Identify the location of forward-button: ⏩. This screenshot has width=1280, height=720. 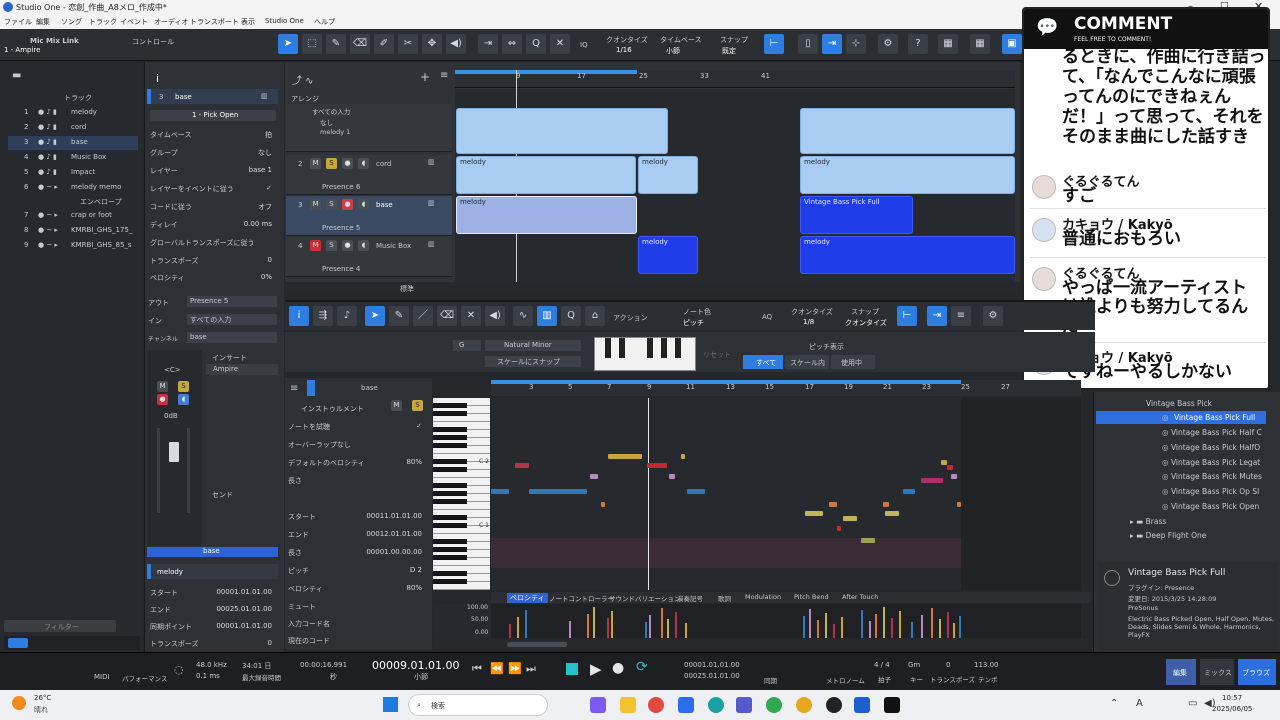
(515, 668).